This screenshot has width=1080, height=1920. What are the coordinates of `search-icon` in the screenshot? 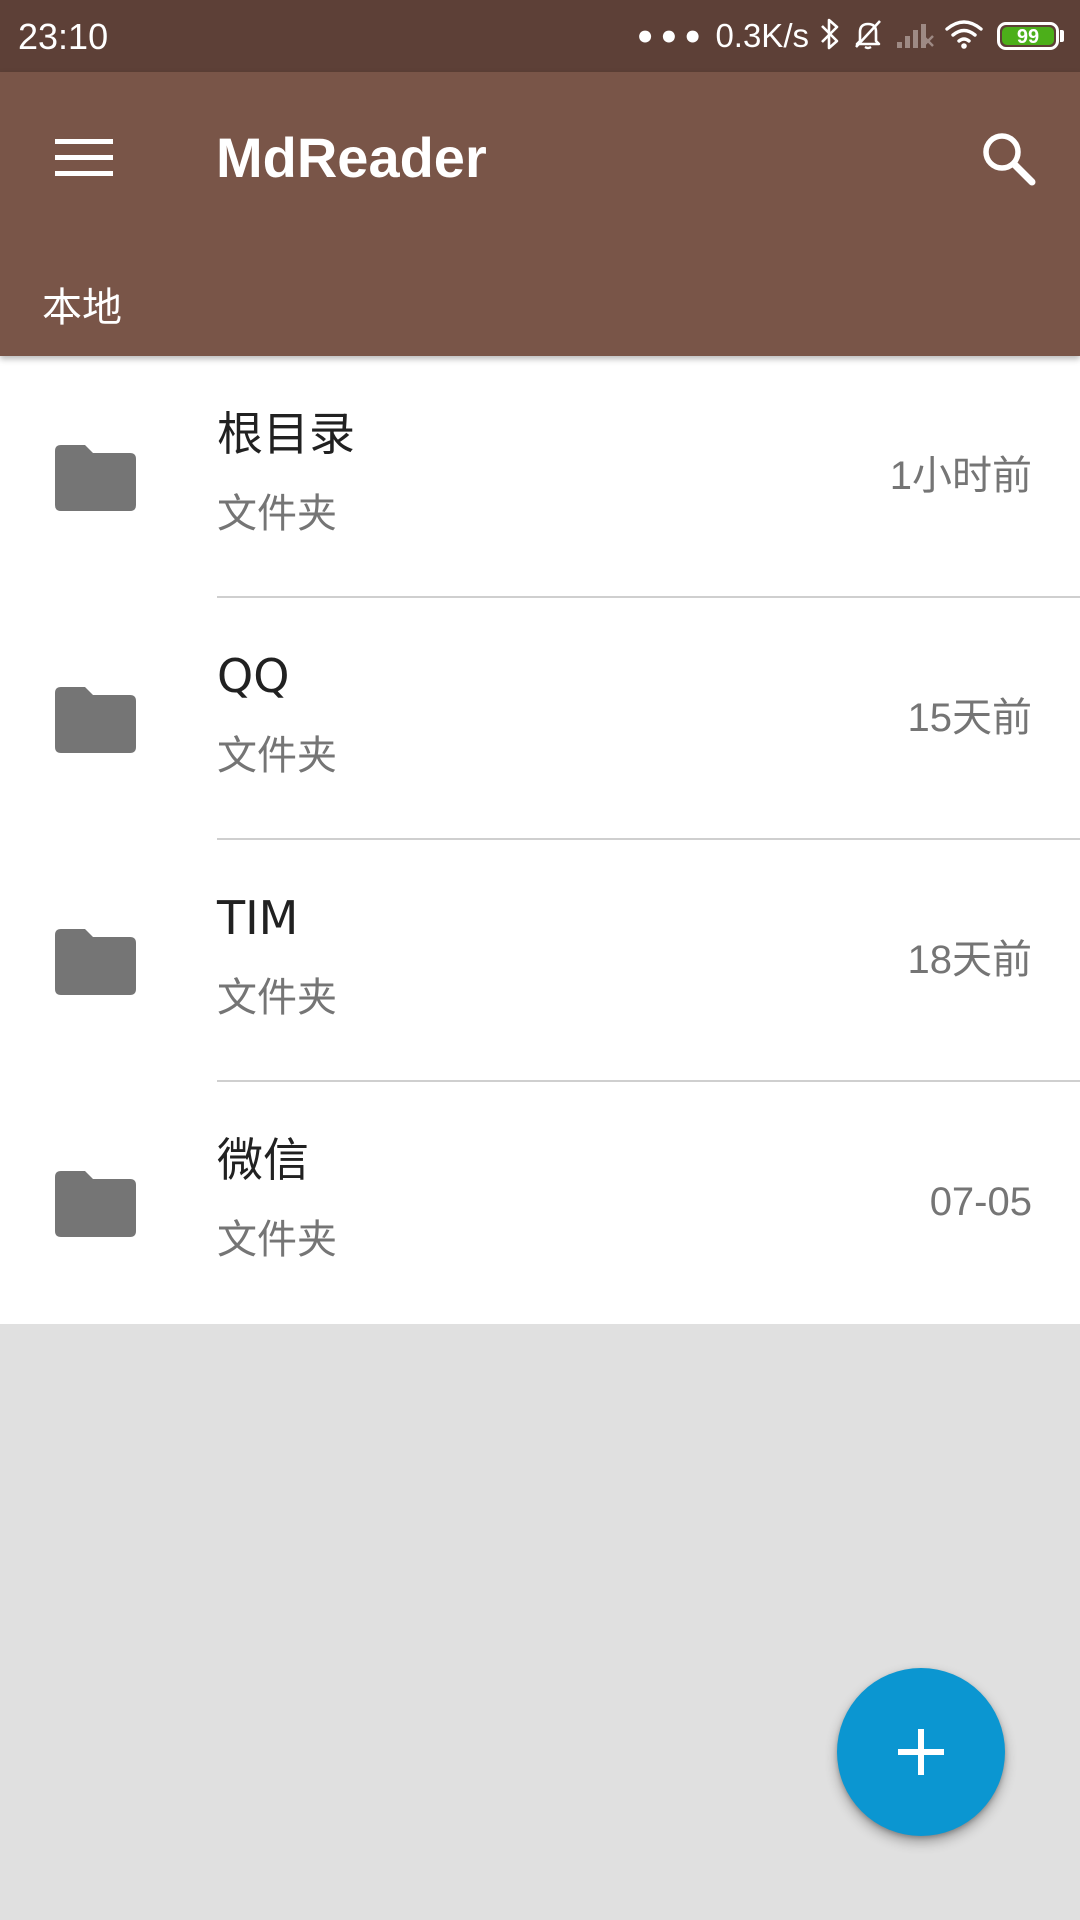 It's located at (1009, 159).